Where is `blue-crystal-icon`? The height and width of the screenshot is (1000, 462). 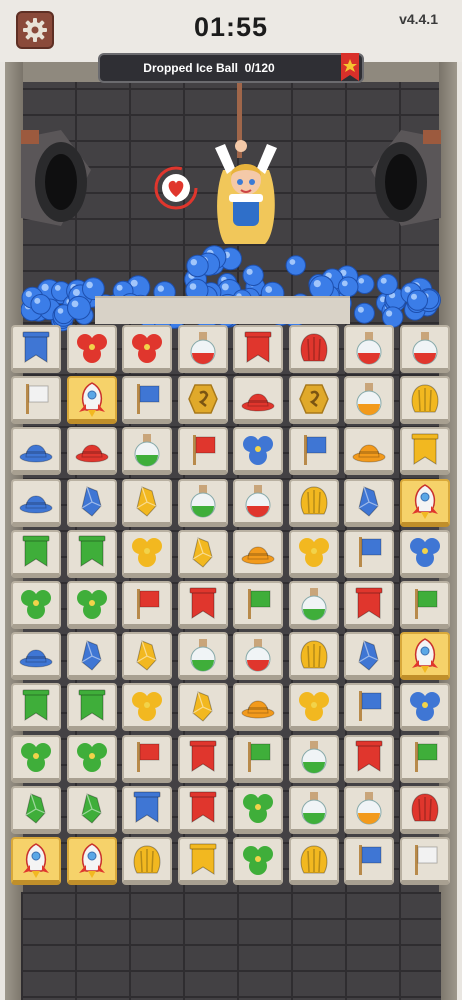
blue-crystal-icon is located at coordinates (368, 655).